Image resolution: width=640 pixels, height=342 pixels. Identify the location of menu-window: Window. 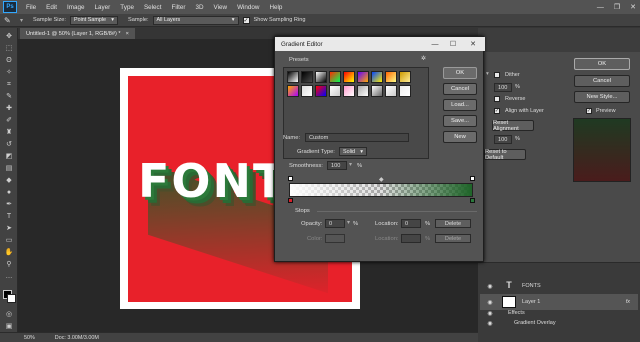
(248, 7).